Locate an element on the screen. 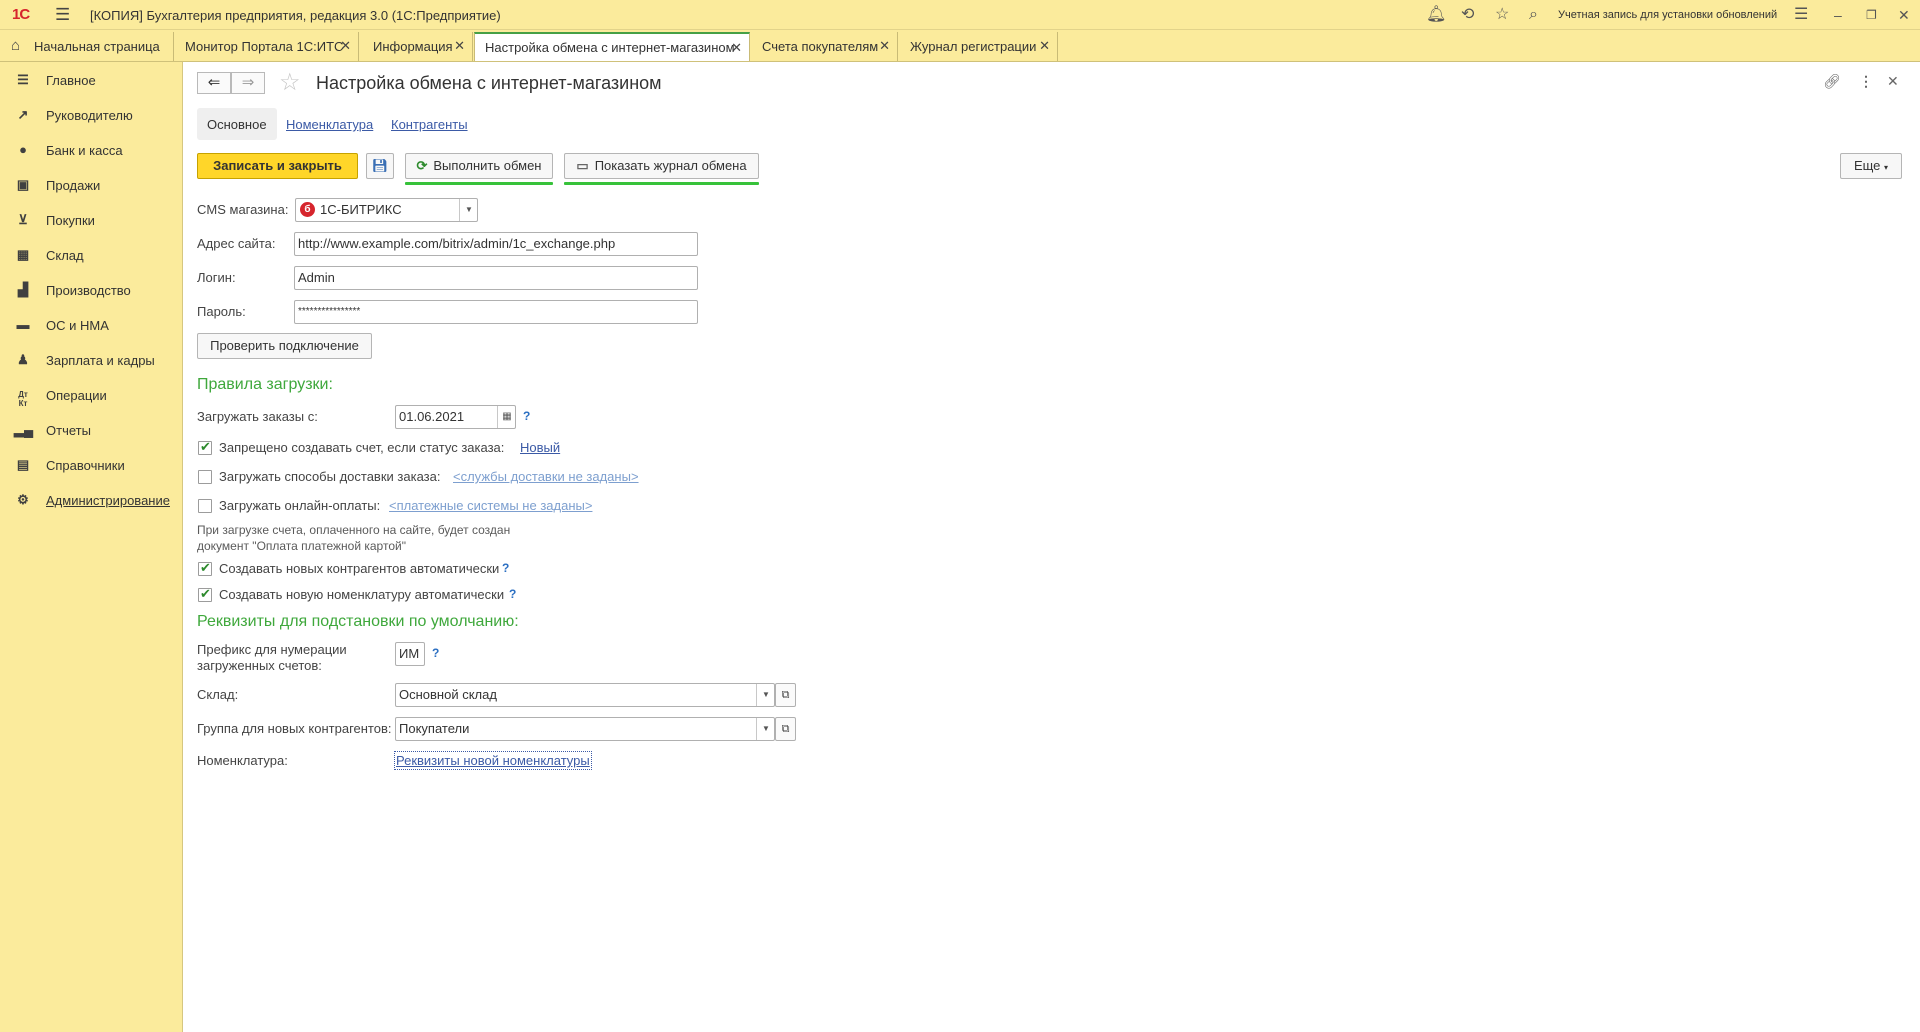  link-icon: 🔗︎ is located at coordinates (1832, 81).